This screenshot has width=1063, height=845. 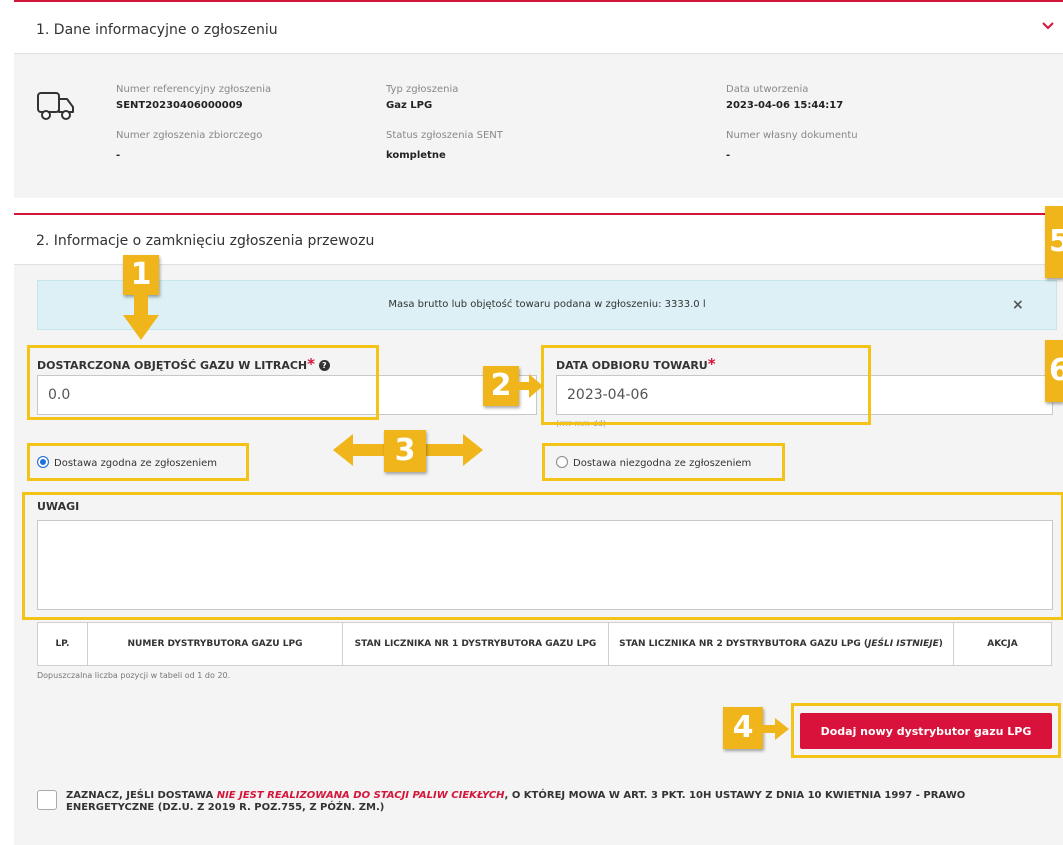 I want to click on reference-number-value: SENT20230406000009, so click(x=179, y=105).